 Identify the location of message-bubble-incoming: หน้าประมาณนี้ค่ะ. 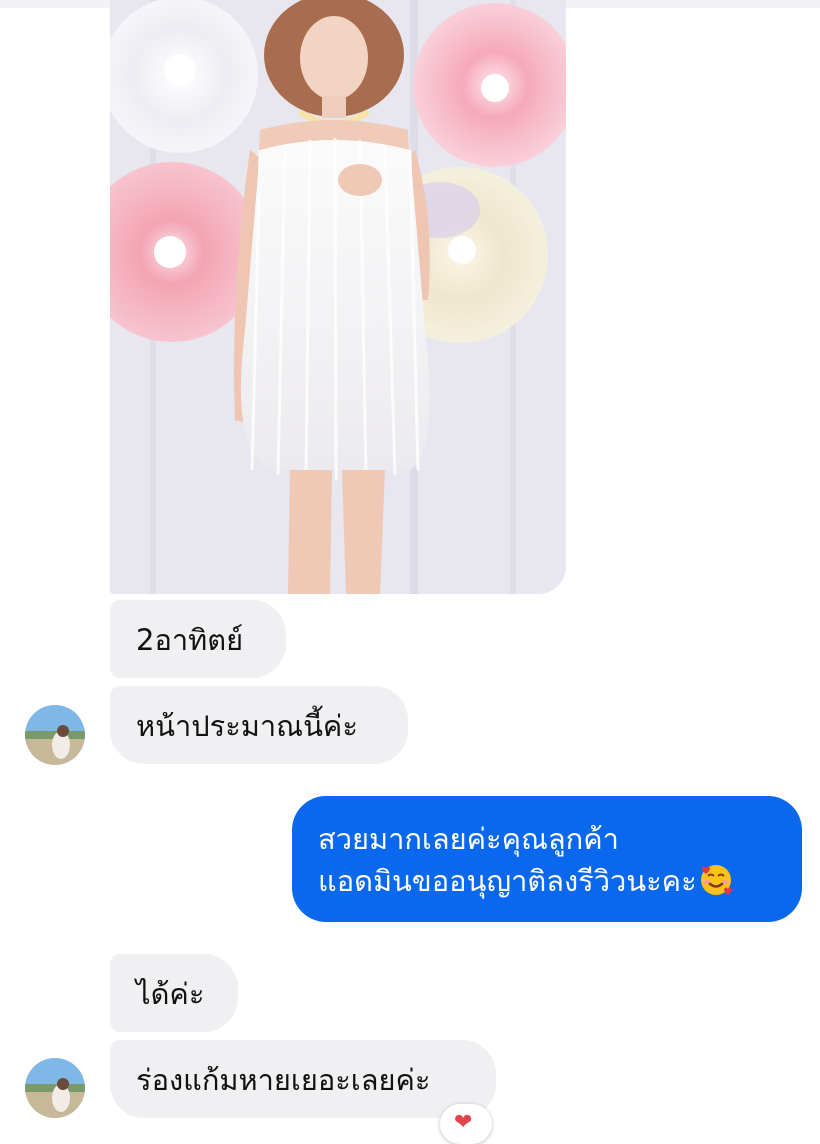
(259, 725).